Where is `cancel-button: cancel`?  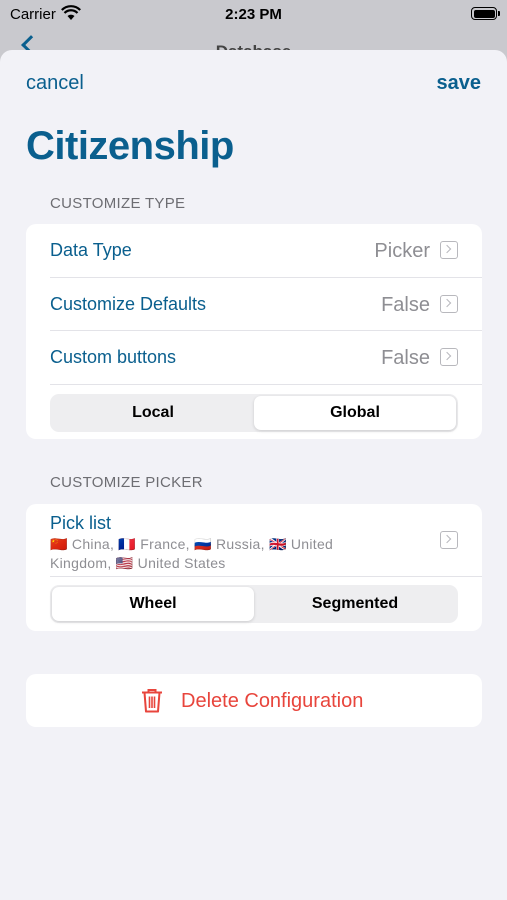 cancel-button: cancel is located at coordinates (55, 83).